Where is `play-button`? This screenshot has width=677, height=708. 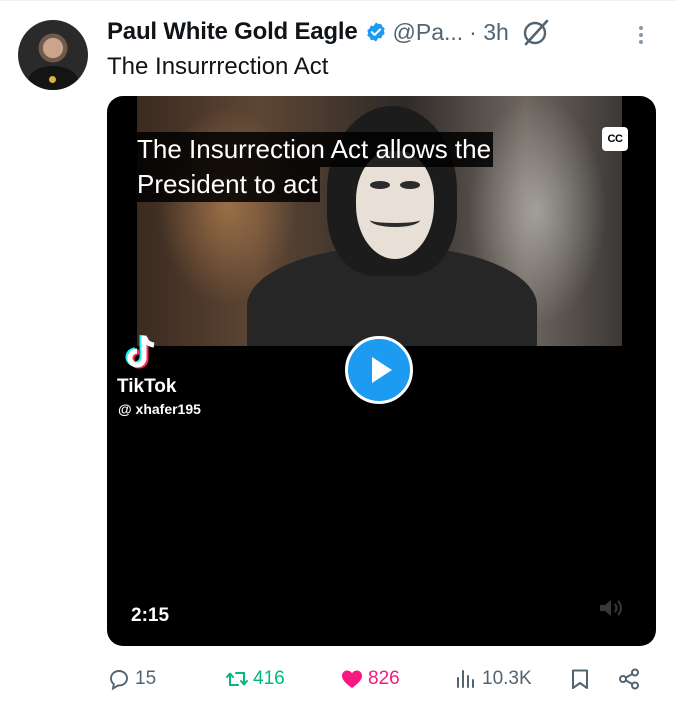 play-button is located at coordinates (379, 370).